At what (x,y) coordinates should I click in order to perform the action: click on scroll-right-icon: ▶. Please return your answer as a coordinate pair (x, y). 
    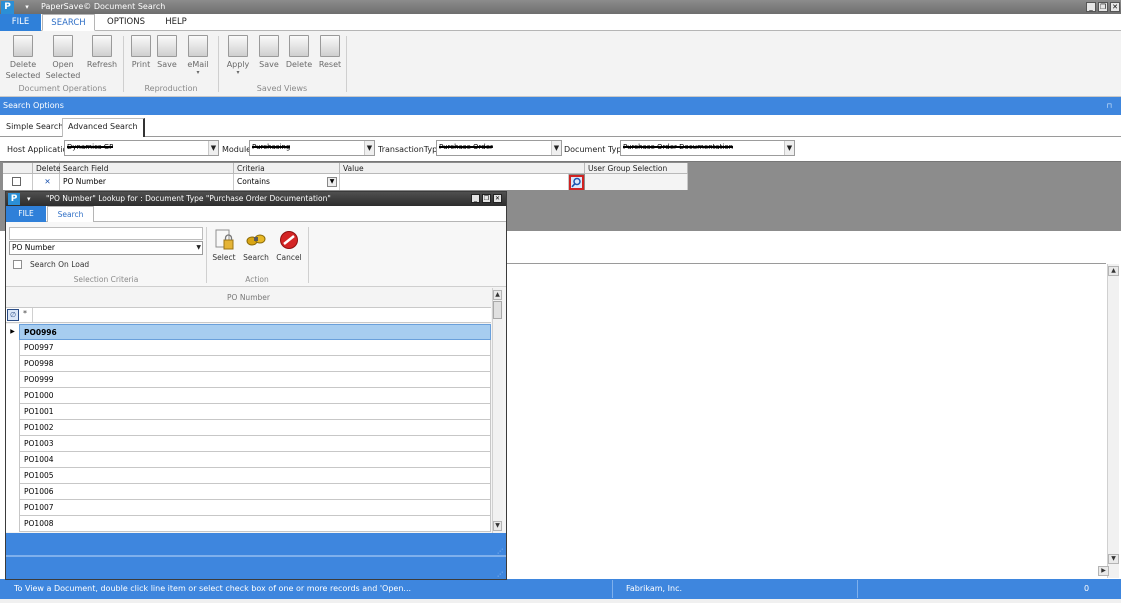
    Looking at the image, I should click on (1103, 571).